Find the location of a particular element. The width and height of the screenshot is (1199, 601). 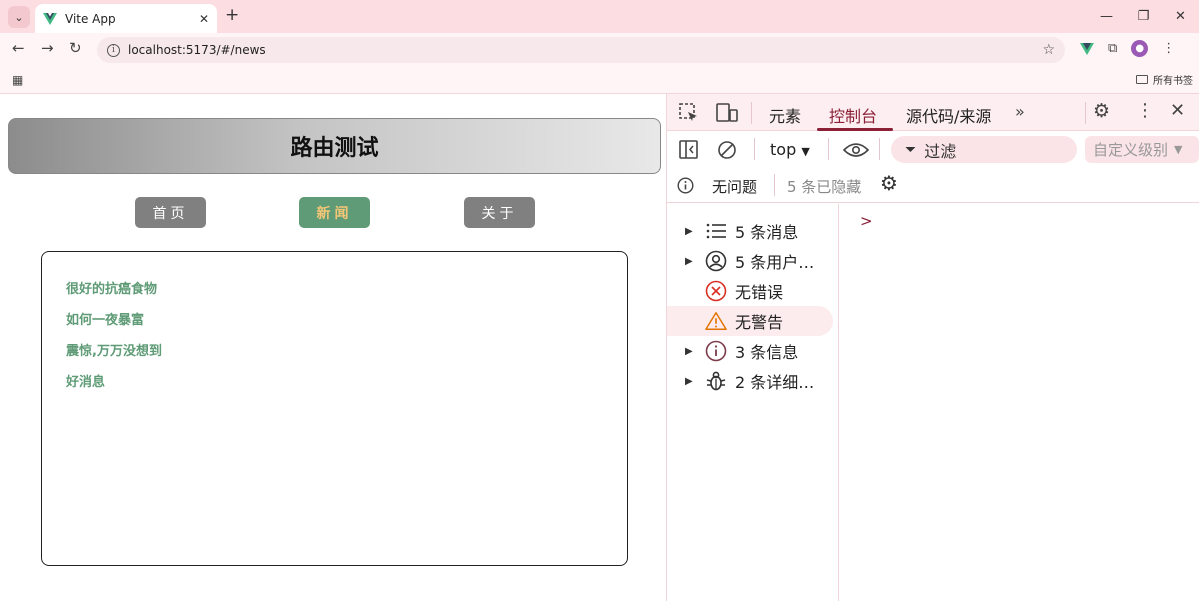

sidebar-item-info: ▶ 3 条信息 is located at coordinates (750, 351).